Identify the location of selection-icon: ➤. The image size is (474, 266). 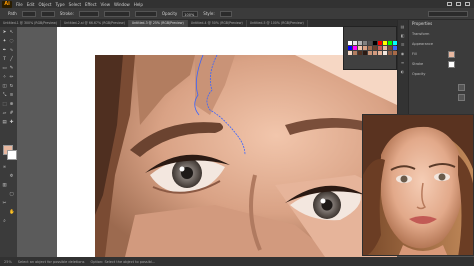
(4, 32).